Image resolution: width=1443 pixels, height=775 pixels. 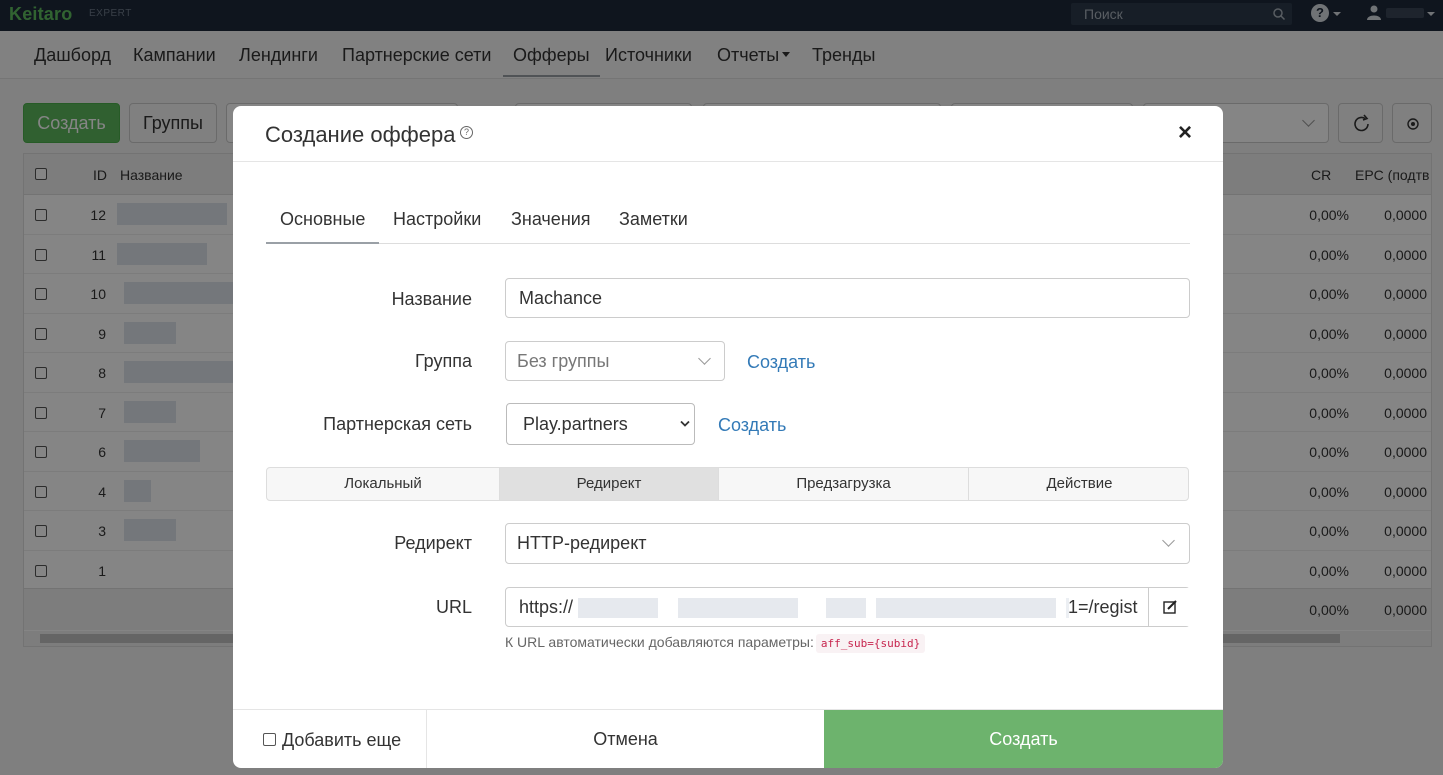 What do you see at coordinates (582, 543) in the screenshot?
I see `redirect-select-value: HTTP-редирект` at bounding box center [582, 543].